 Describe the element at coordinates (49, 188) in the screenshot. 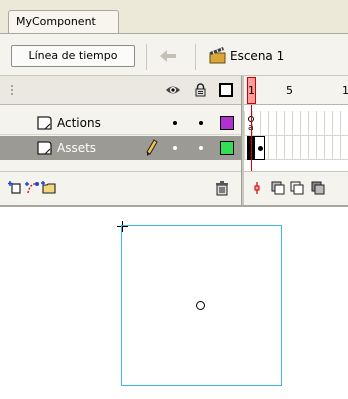

I see `insert-folder-icon` at that location.